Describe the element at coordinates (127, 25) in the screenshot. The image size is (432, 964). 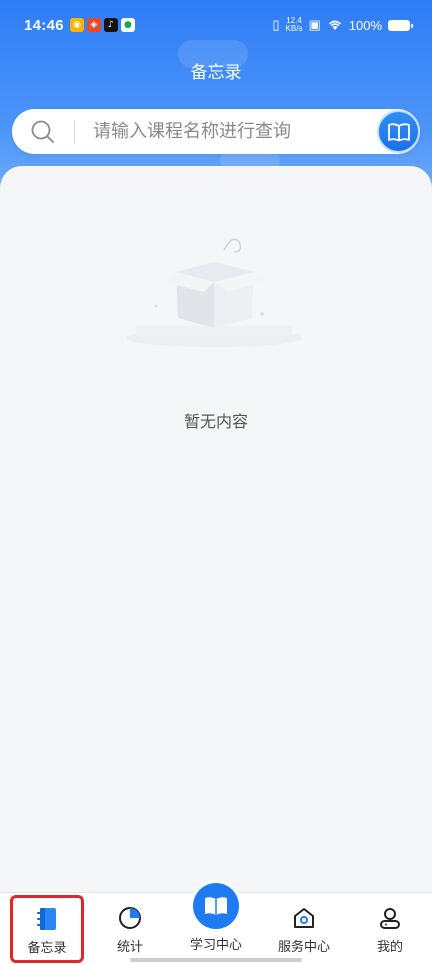
I see `chat-app-icon: ●` at that location.